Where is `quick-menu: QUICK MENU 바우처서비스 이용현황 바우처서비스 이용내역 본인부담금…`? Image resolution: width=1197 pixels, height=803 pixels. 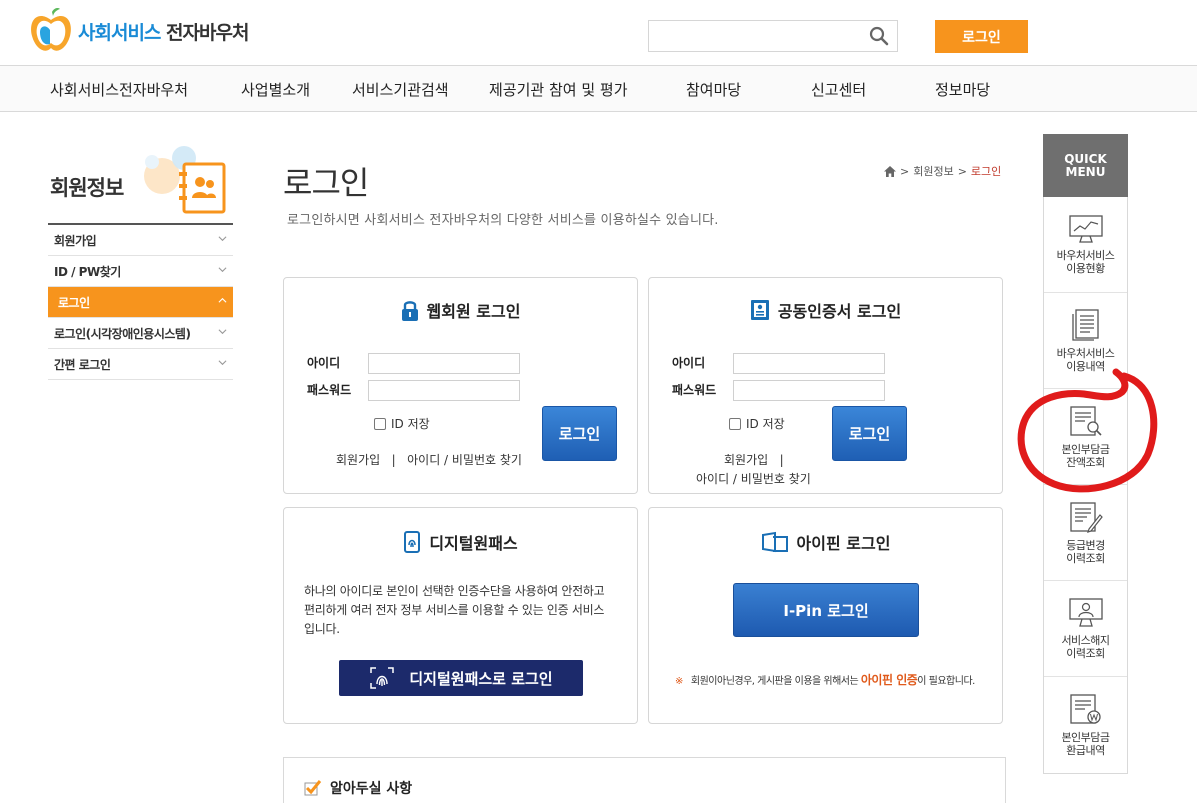
quick-menu: QUICK MENU 바우처서비스 이용현황 바우처서비스 이용내역 본인부담금… is located at coordinates (1085, 454).